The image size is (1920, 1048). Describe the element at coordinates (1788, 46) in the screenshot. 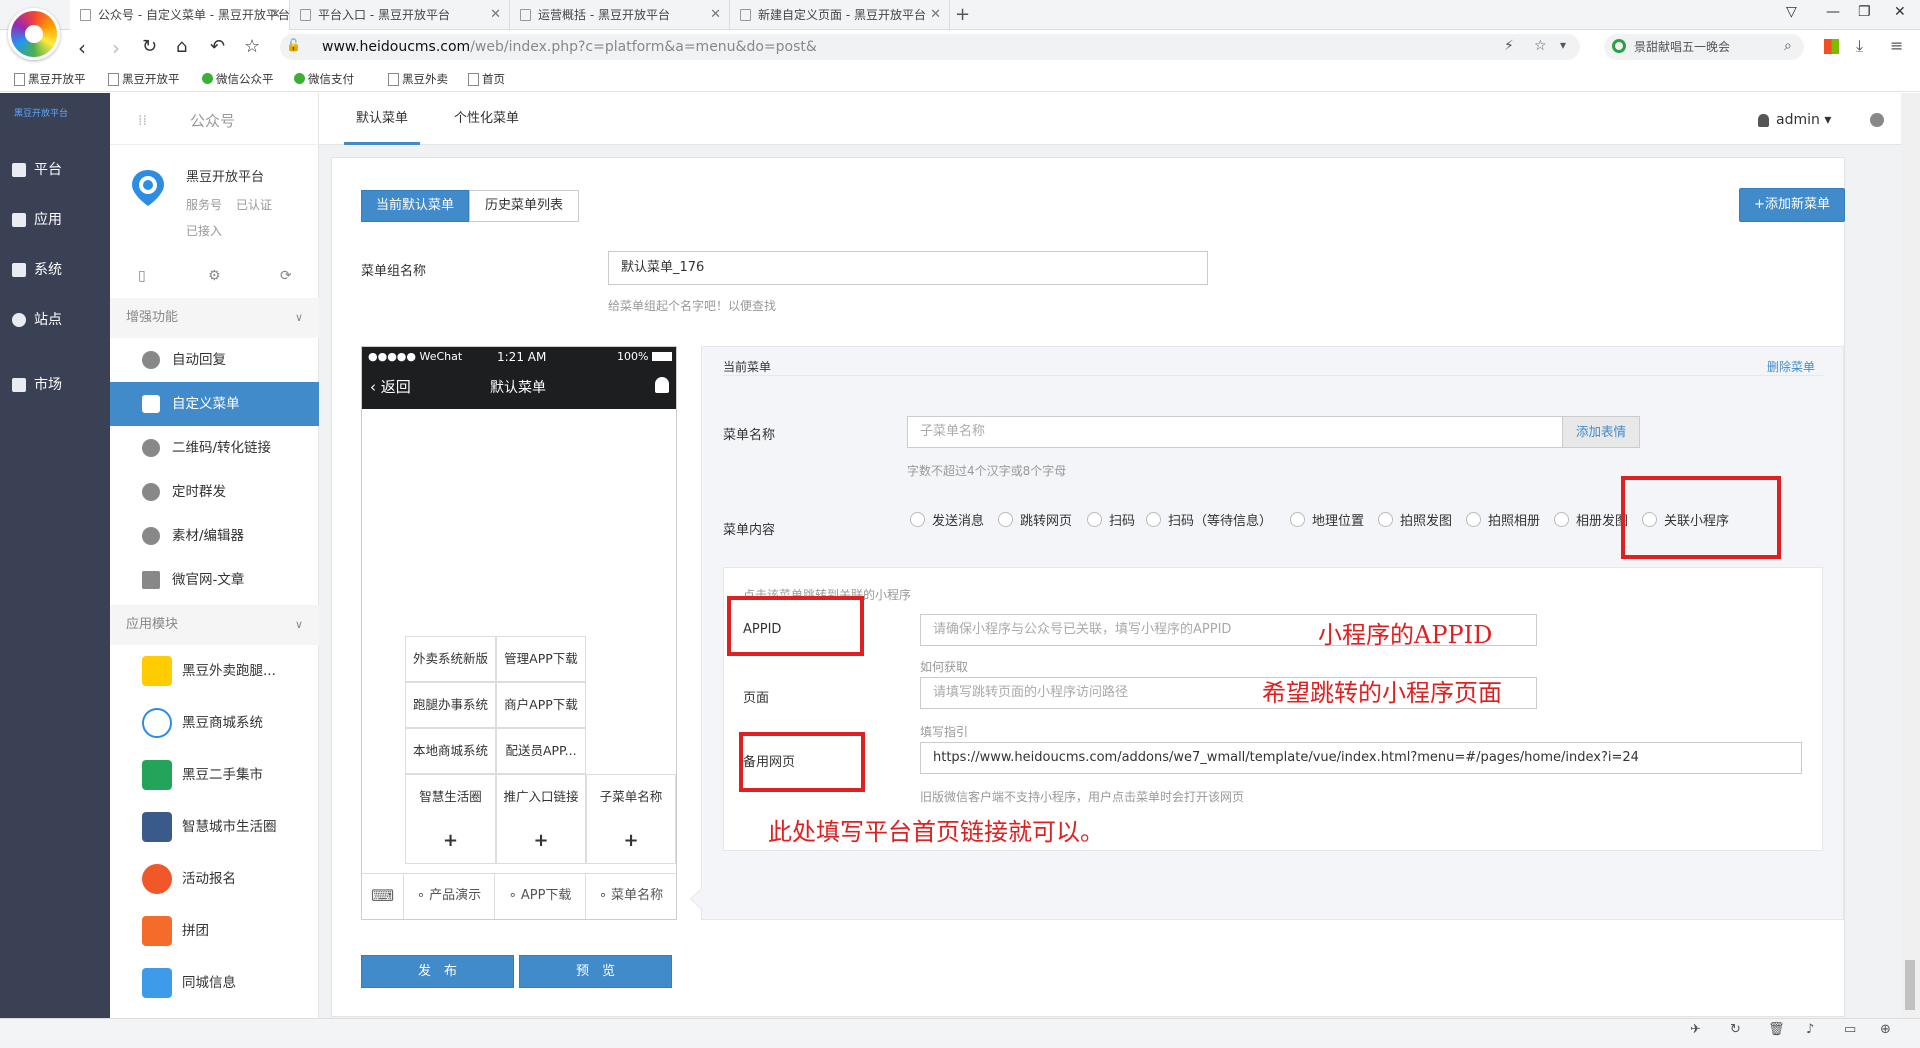

I see `search-icon: ⌕` at that location.